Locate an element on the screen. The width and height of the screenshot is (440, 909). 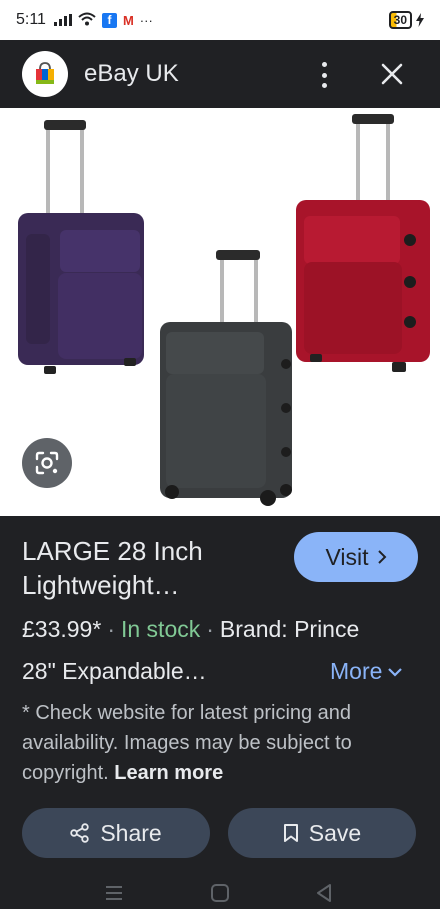
gmail-icon: M is located at coordinates (128, 20).